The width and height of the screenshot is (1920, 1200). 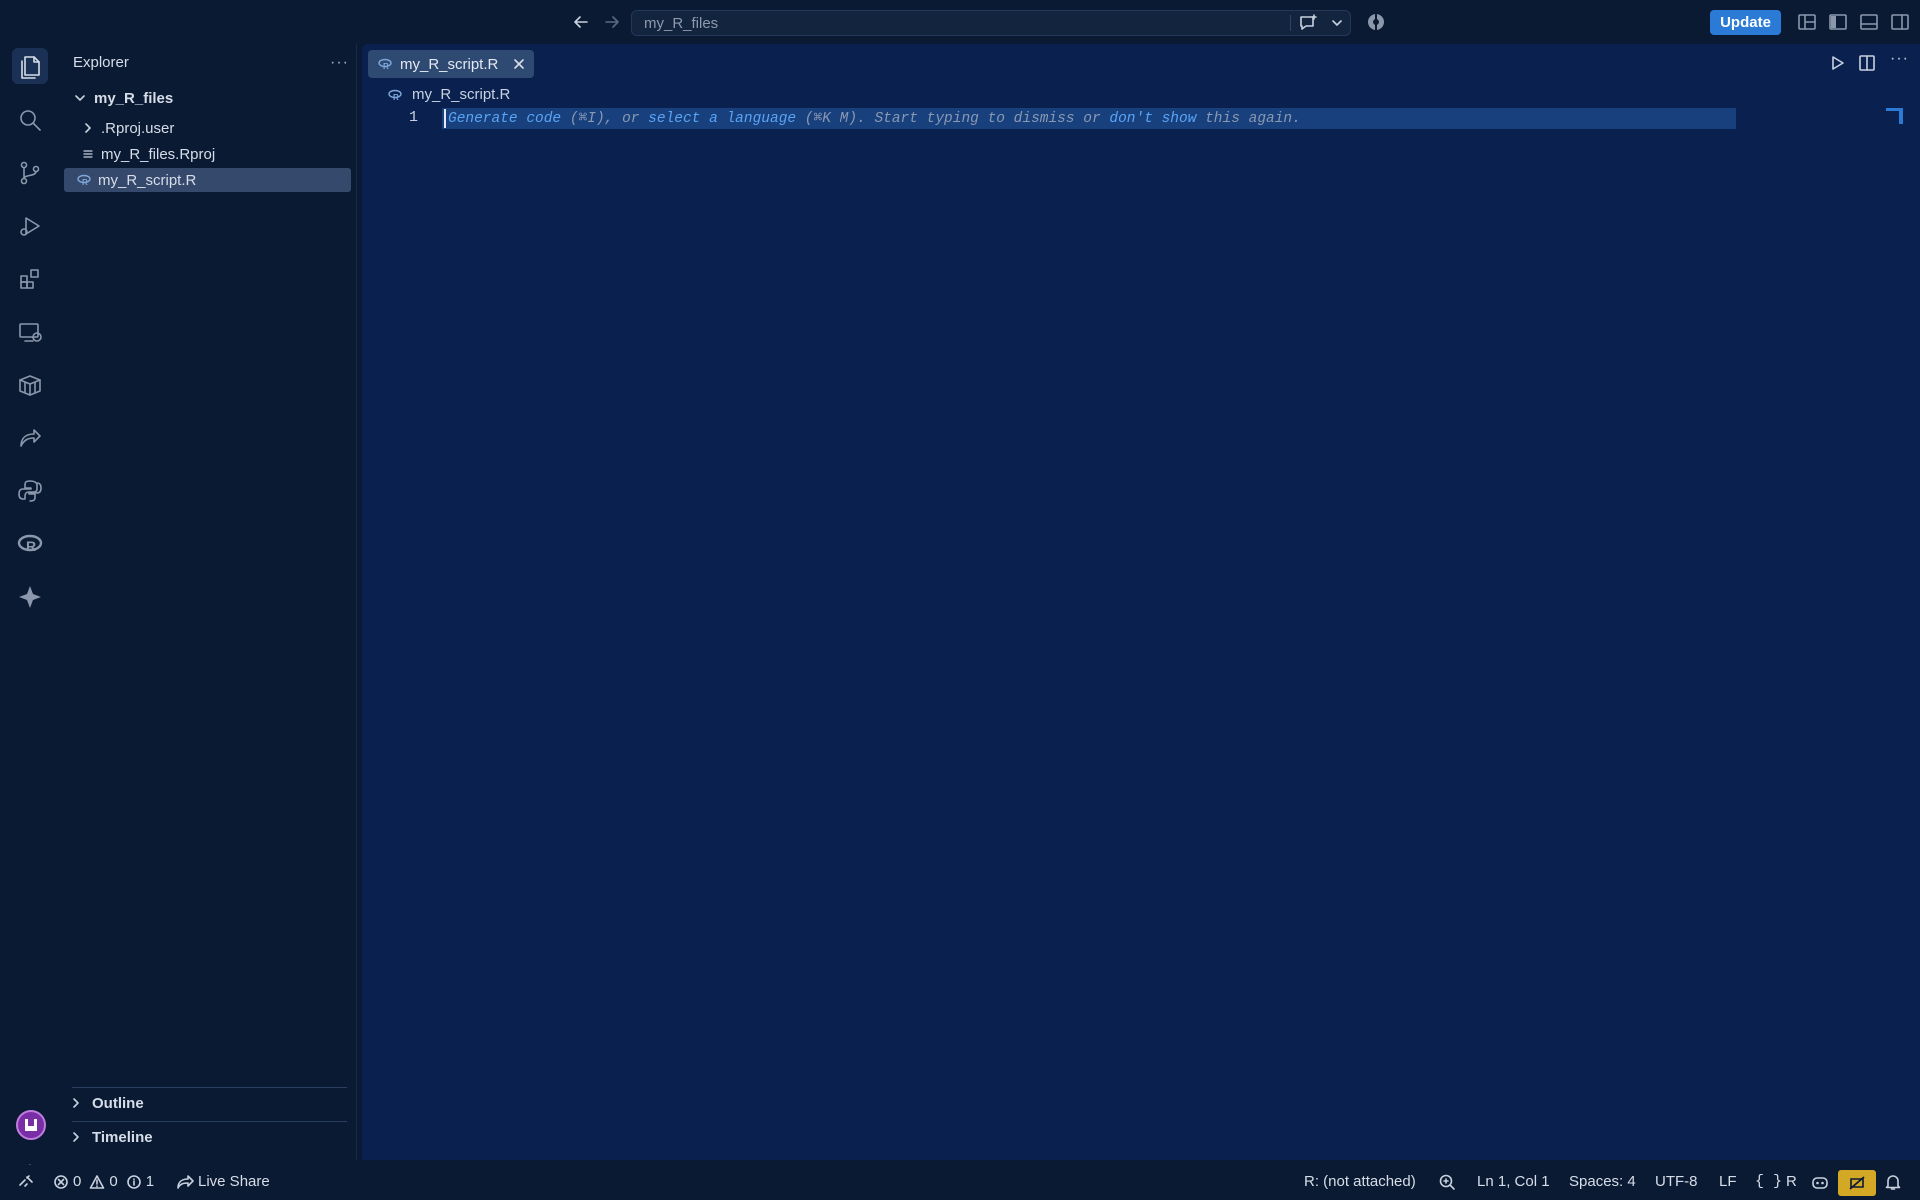 I want to click on copilot-slash-icon, so click(x=1857, y=1183).